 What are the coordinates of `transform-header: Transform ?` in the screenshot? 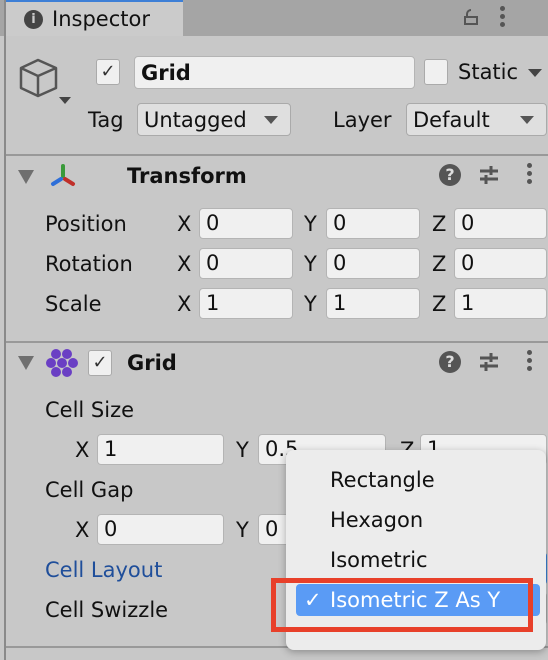 It's located at (277, 176).